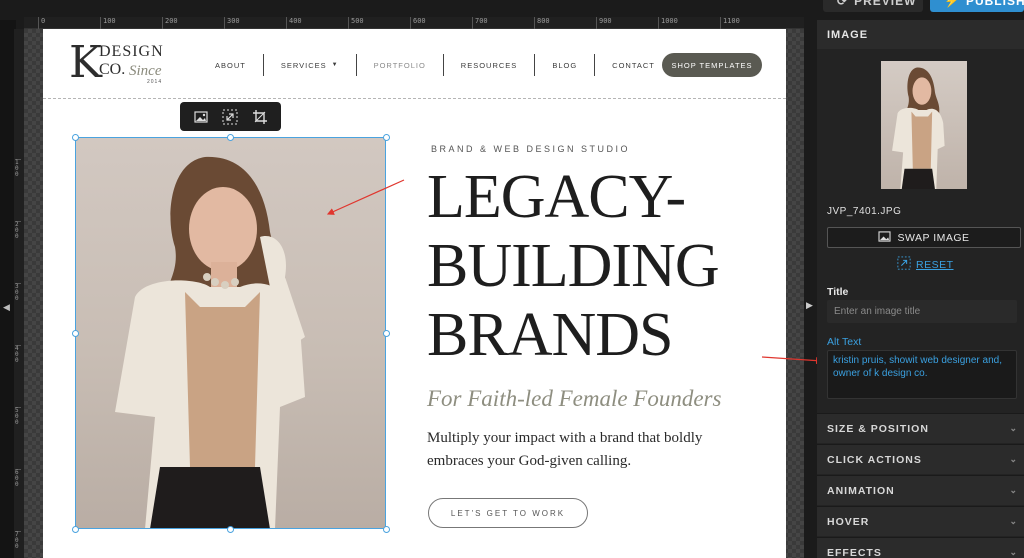 This screenshot has height=558, width=1024. What do you see at coordinates (933, 237) in the screenshot?
I see `swap-image-label: SWAP IMAGE` at bounding box center [933, 237].